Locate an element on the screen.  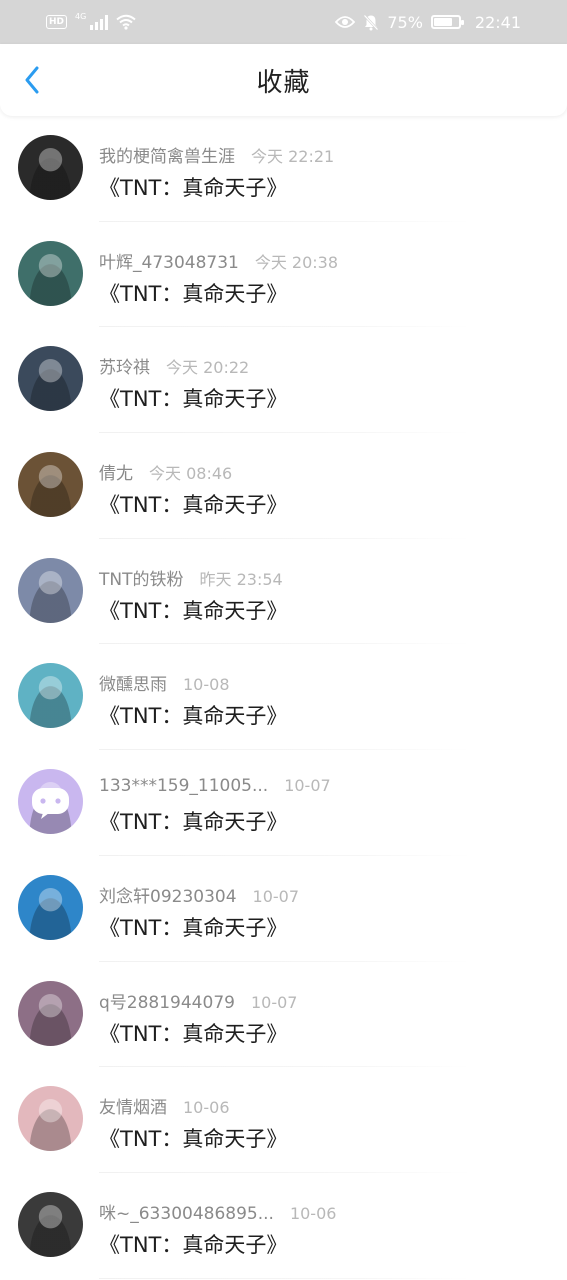
list-item: 苏玲祺 今天 20:22 《TNT：真命天子》 is located at coordinates (283, 380).